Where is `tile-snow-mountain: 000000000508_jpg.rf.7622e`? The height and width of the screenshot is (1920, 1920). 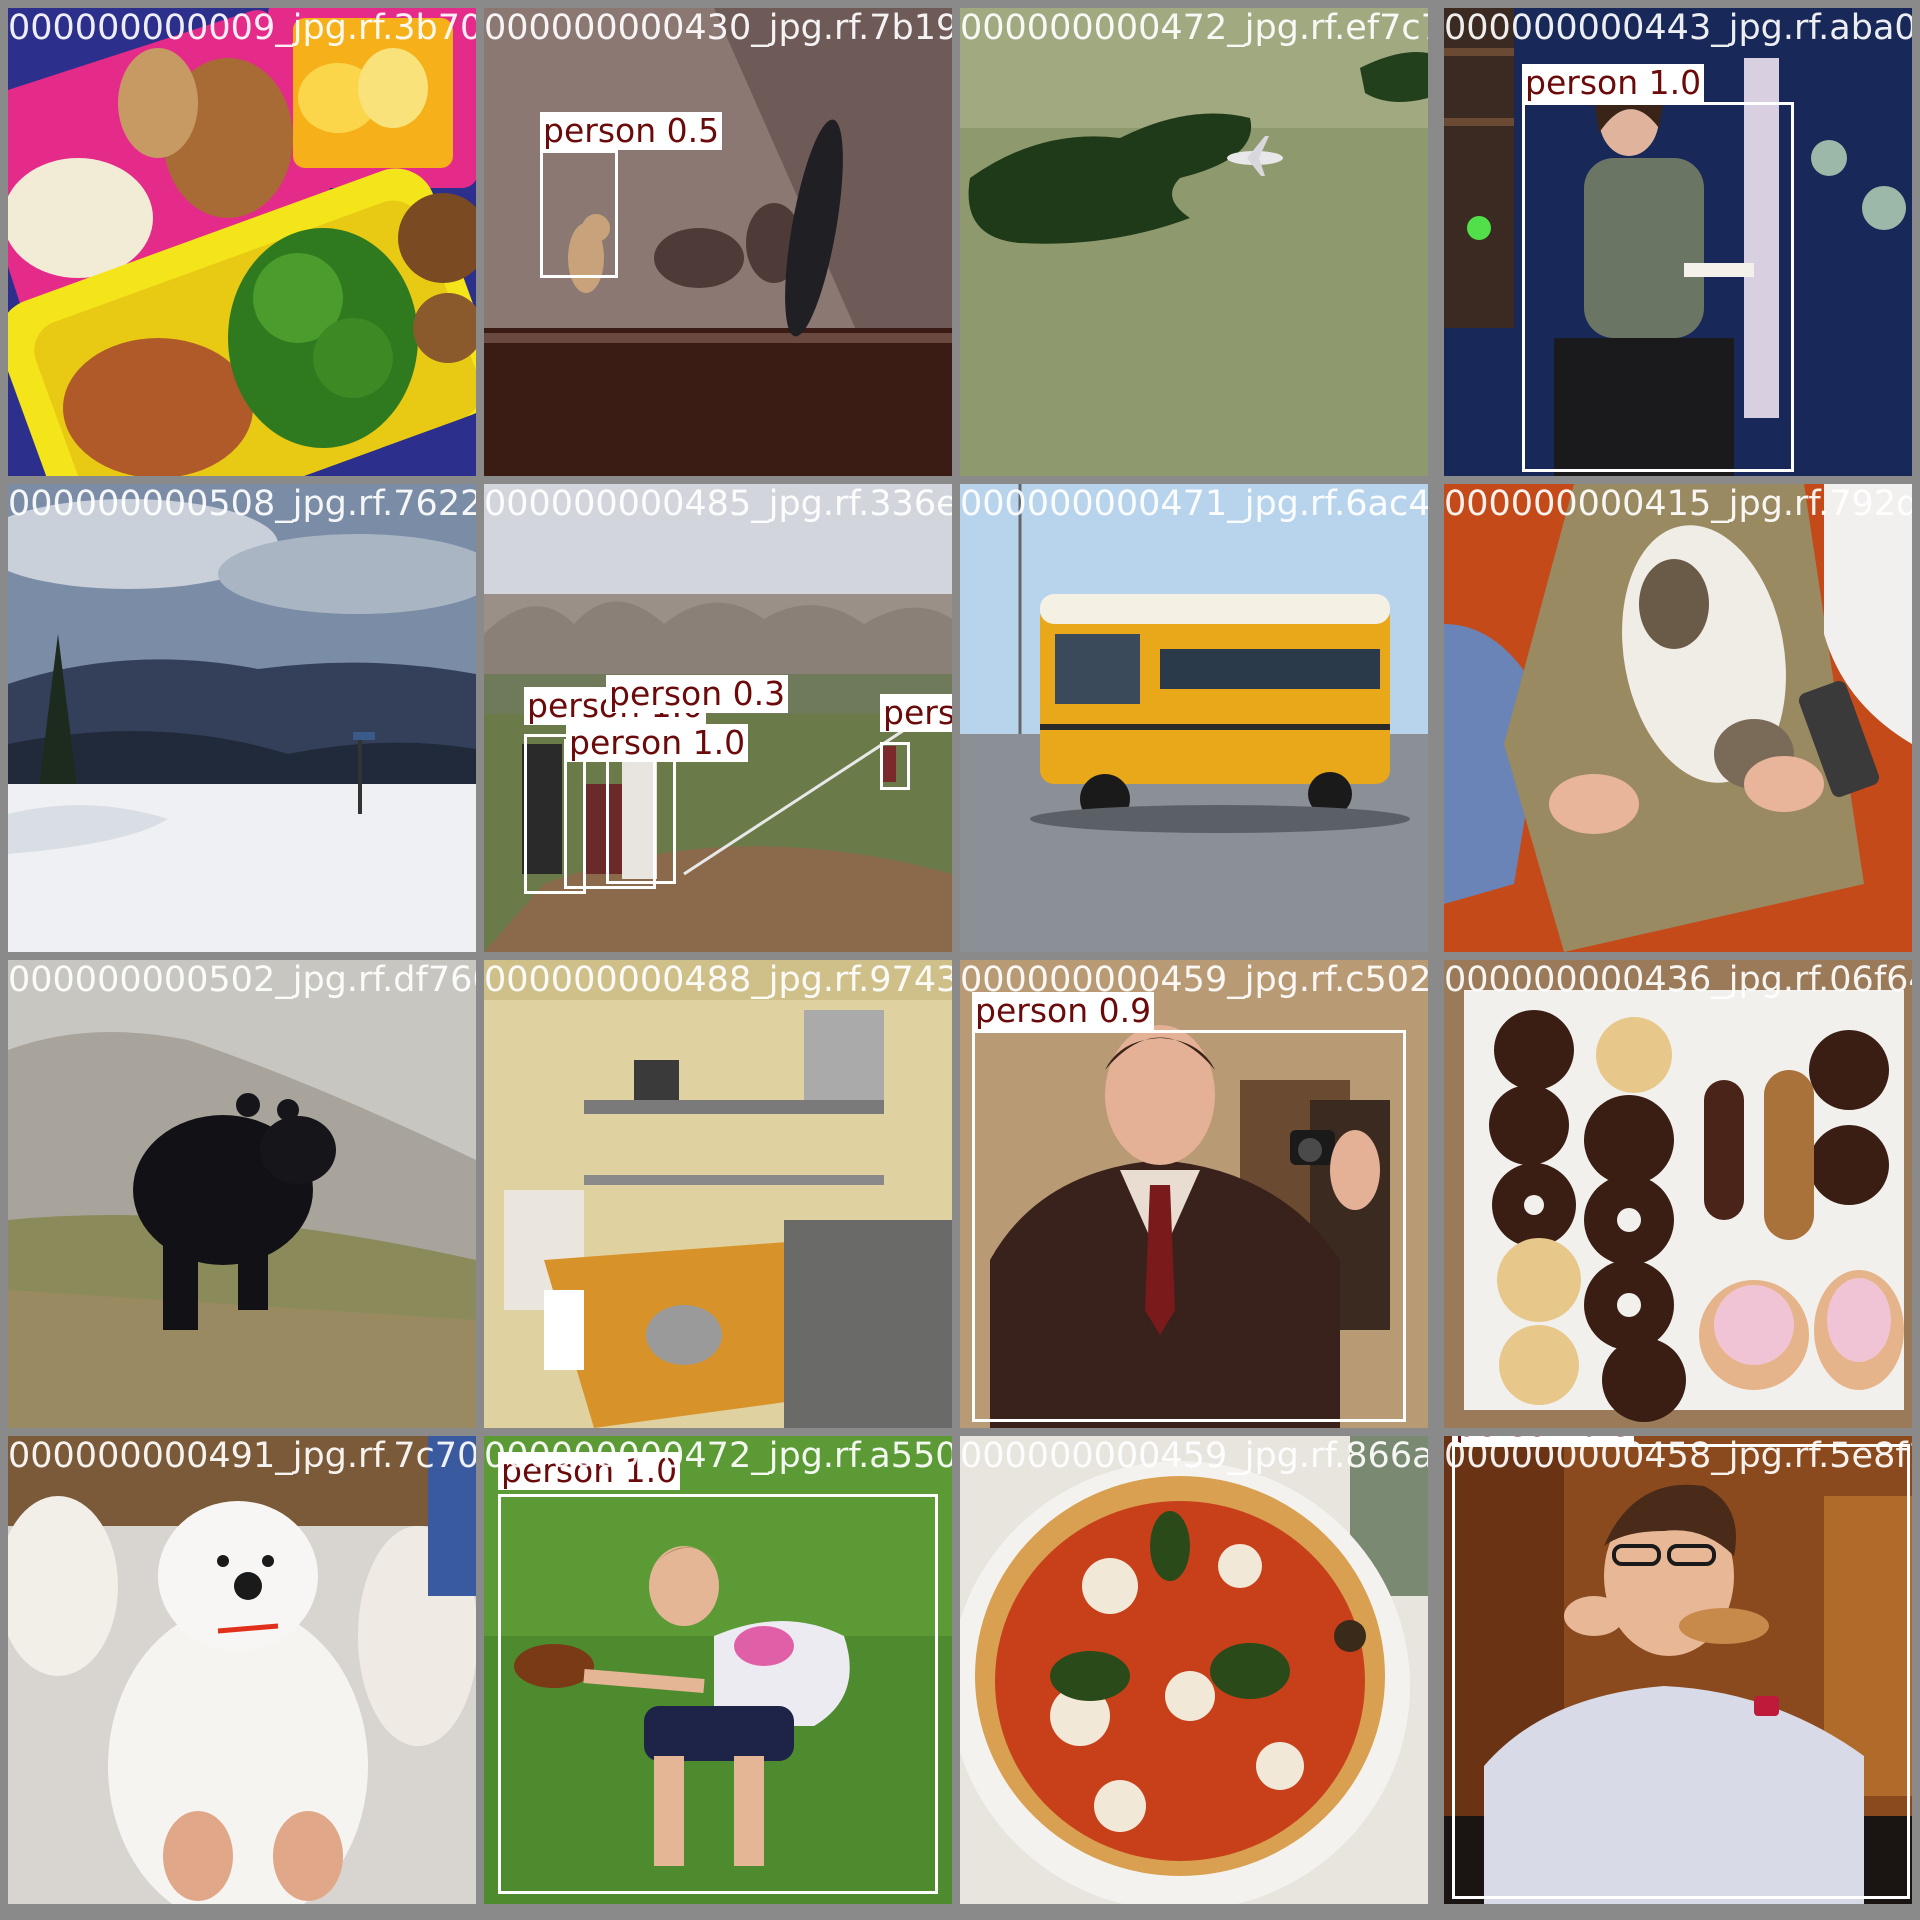
tile-snow-mountain: 000000000508_jpg.rf.7622e is located at coordinates (242, 718).